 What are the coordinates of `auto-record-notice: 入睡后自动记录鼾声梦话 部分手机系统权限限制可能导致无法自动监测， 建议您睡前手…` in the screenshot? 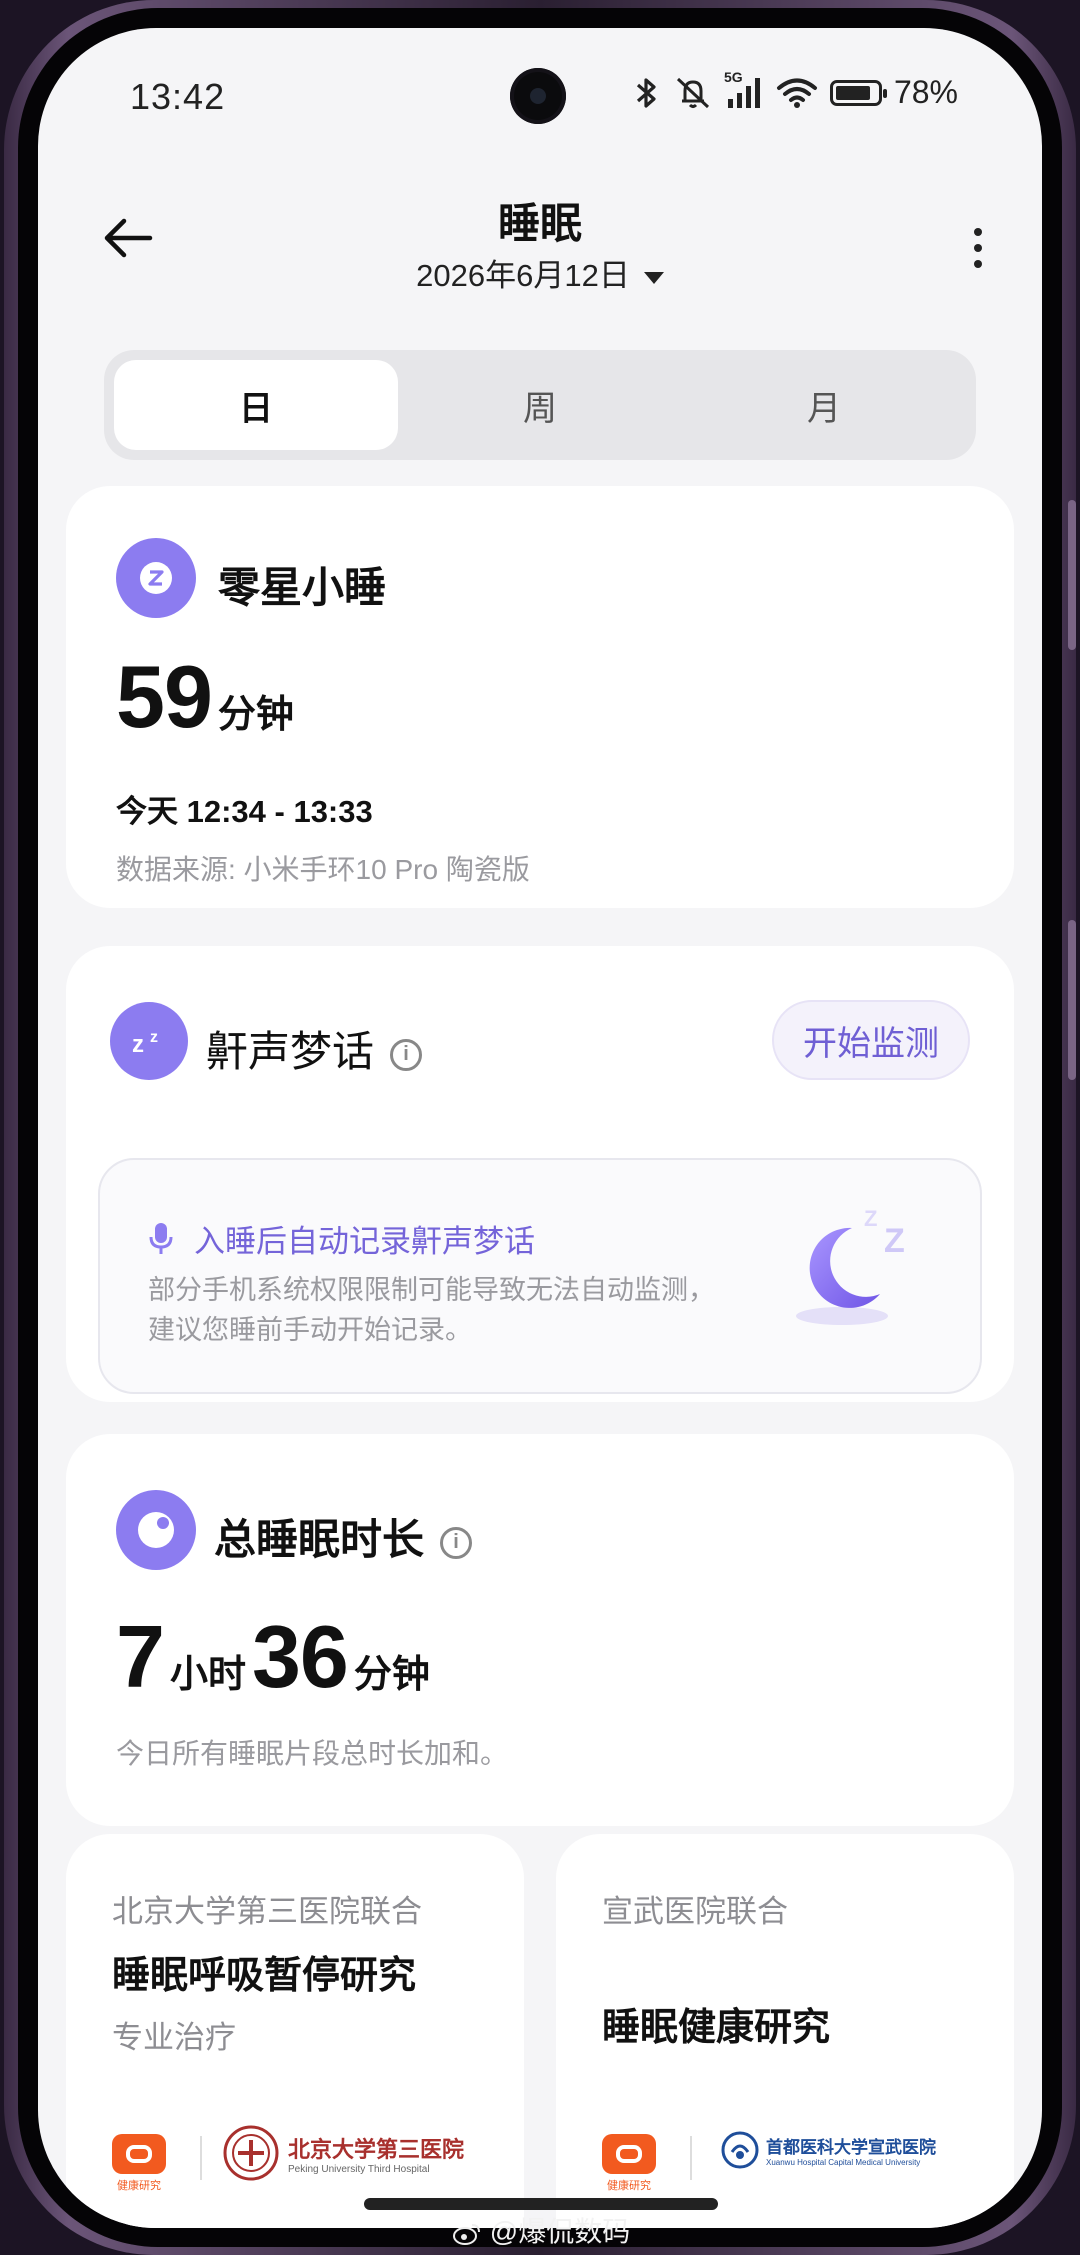 It's located at (540, 1276).